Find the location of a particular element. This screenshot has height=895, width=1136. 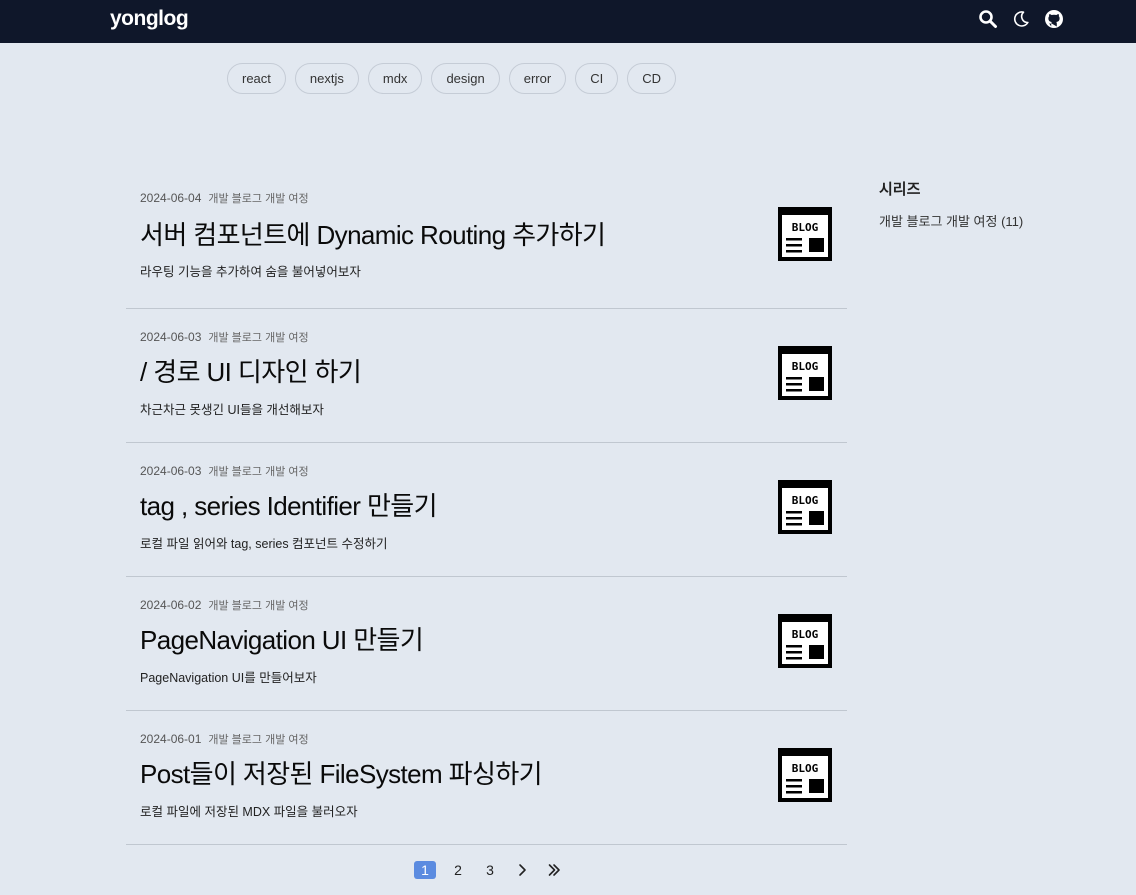

tag-mdx: mdx is located at coordinates (395, 78).